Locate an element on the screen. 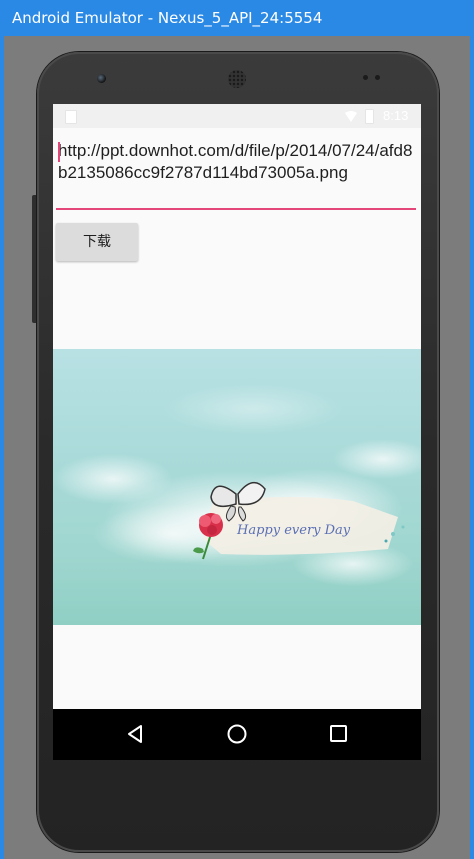  proximity-sensor is located at coordinates (365, 77).